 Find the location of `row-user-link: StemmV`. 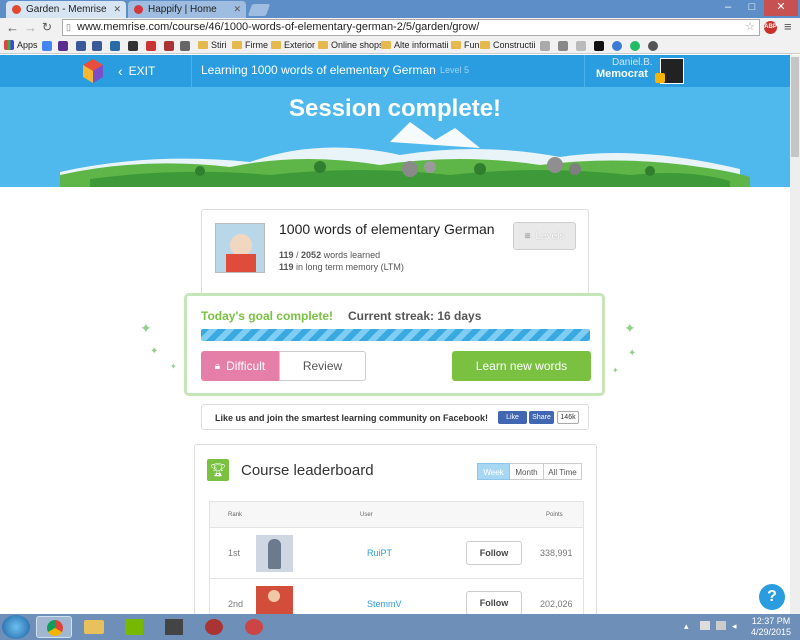

row-user-link: StemmV is located at coordinates (384, 604).